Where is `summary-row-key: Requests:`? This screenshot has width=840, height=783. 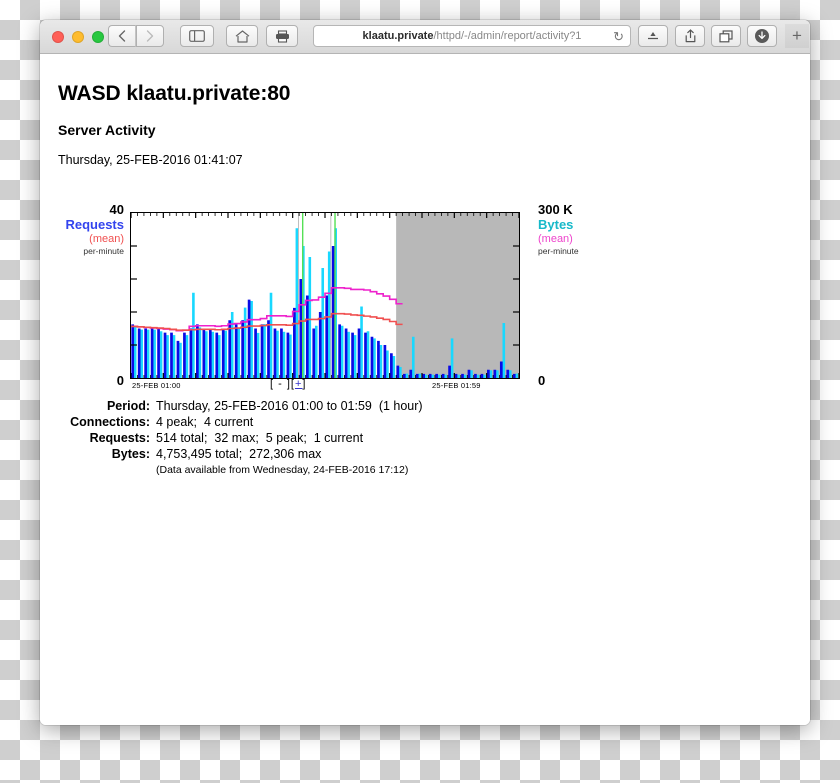
summary-row-key: Requests: is located at coordinates (119, 438).